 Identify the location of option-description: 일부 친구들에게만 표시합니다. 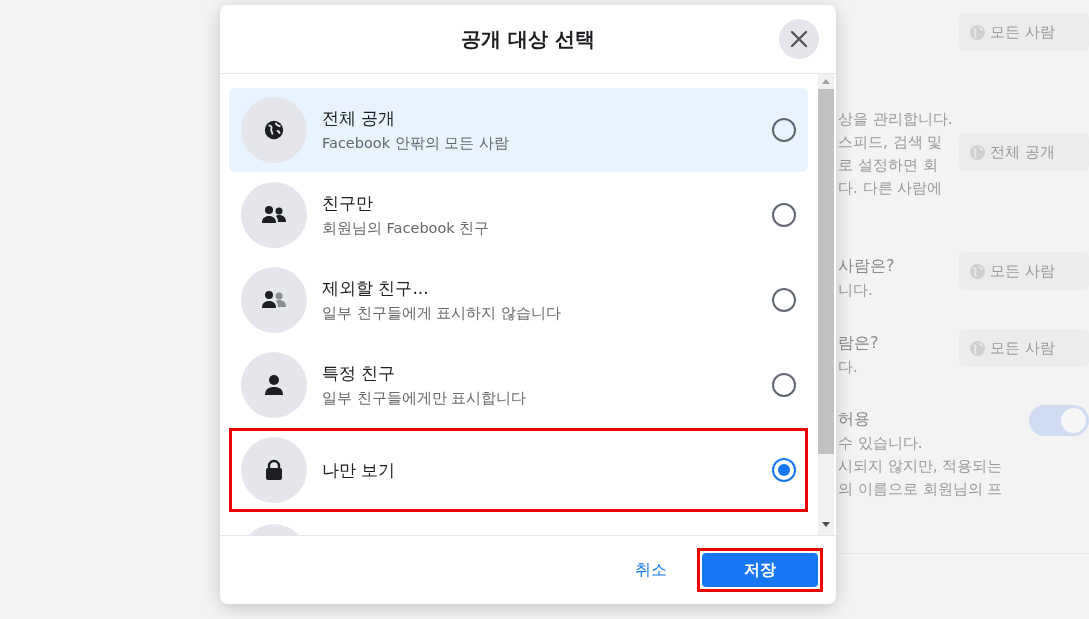
(425, 398).